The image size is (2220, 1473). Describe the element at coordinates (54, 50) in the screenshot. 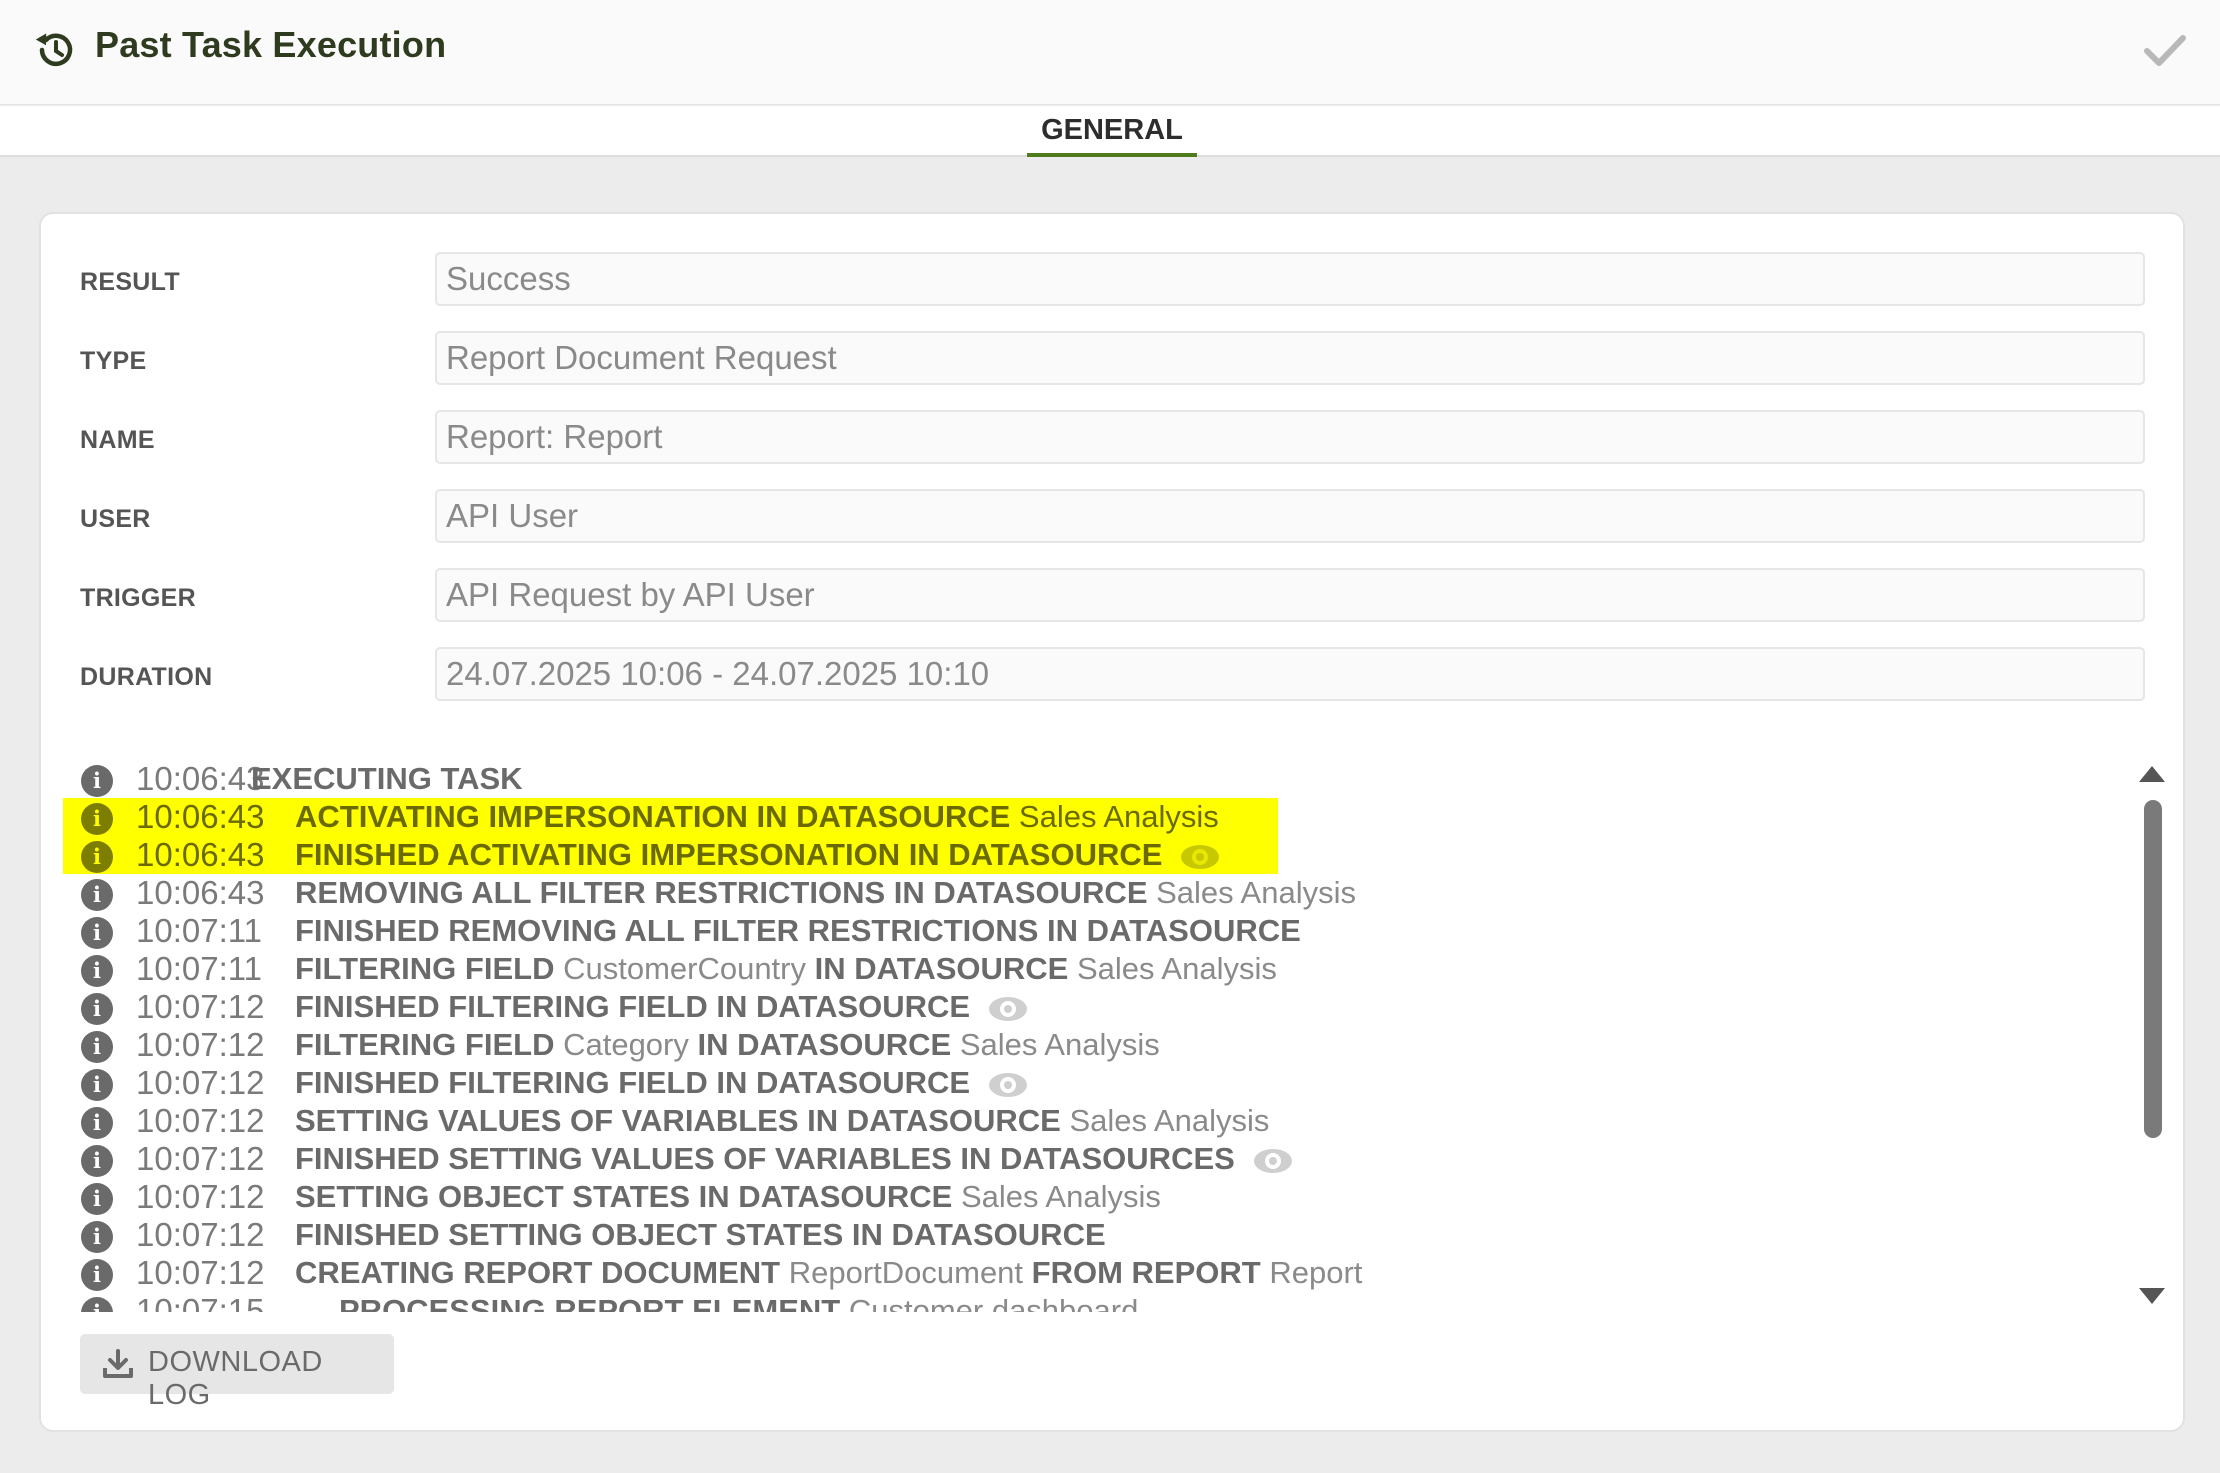

I see `history-icon` at that location.